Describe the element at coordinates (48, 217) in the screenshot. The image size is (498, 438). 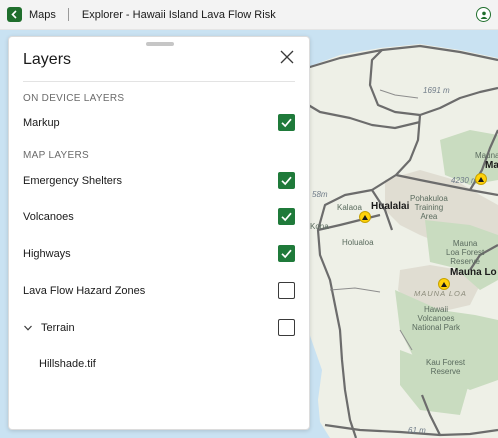
I see `layer-label: Volcanoes` at that location.